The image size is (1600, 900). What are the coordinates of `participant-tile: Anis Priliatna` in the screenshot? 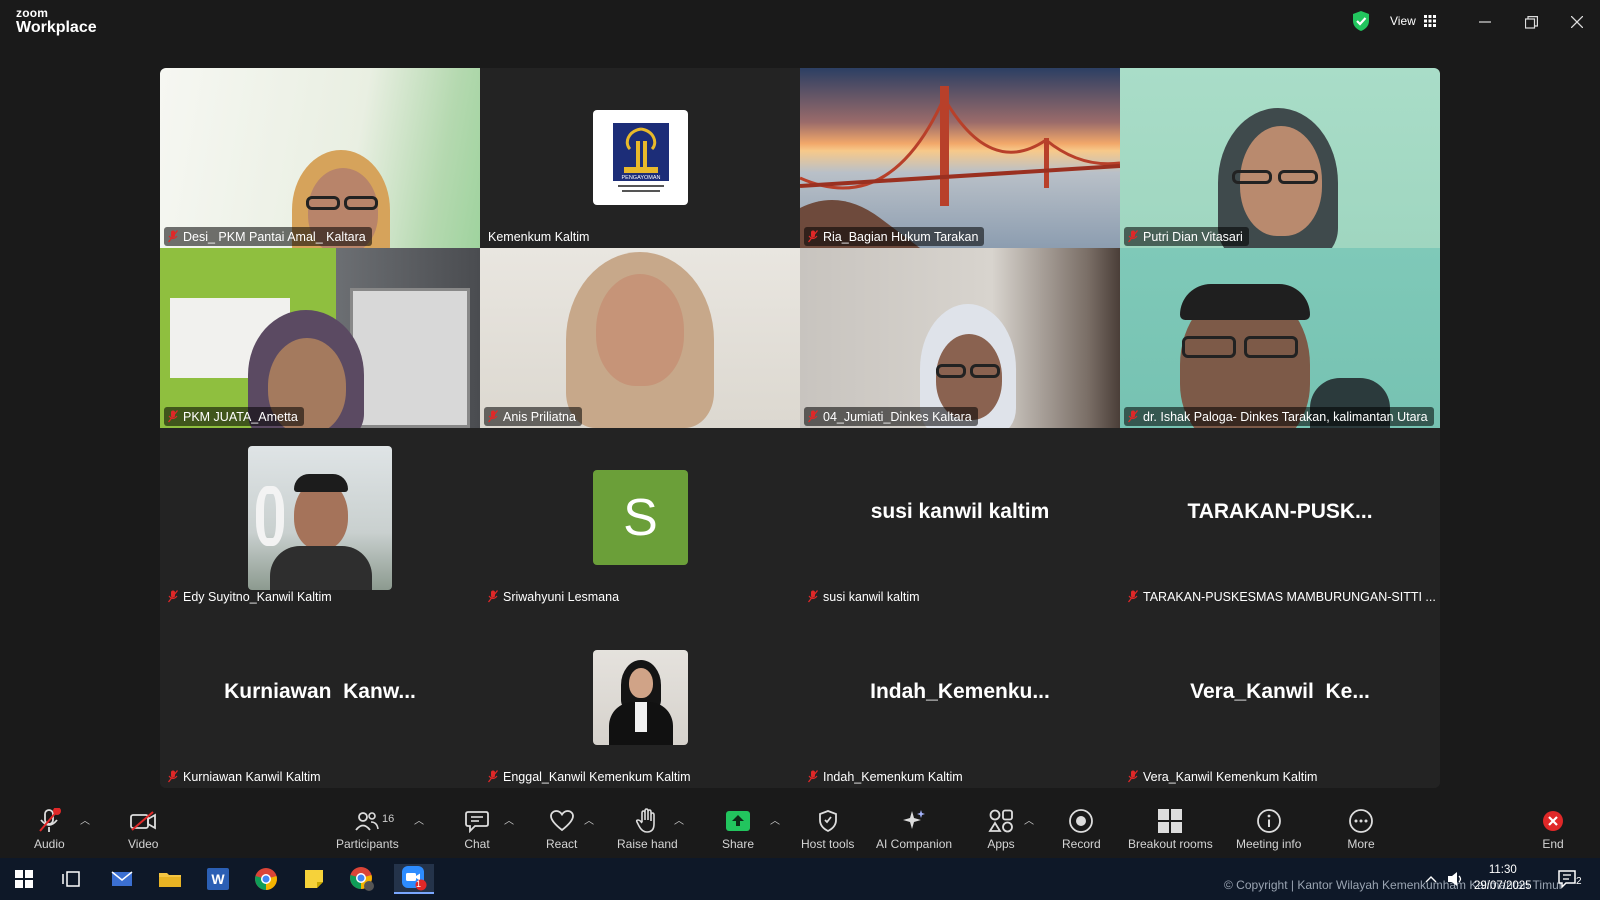 It's located at (640, 338).